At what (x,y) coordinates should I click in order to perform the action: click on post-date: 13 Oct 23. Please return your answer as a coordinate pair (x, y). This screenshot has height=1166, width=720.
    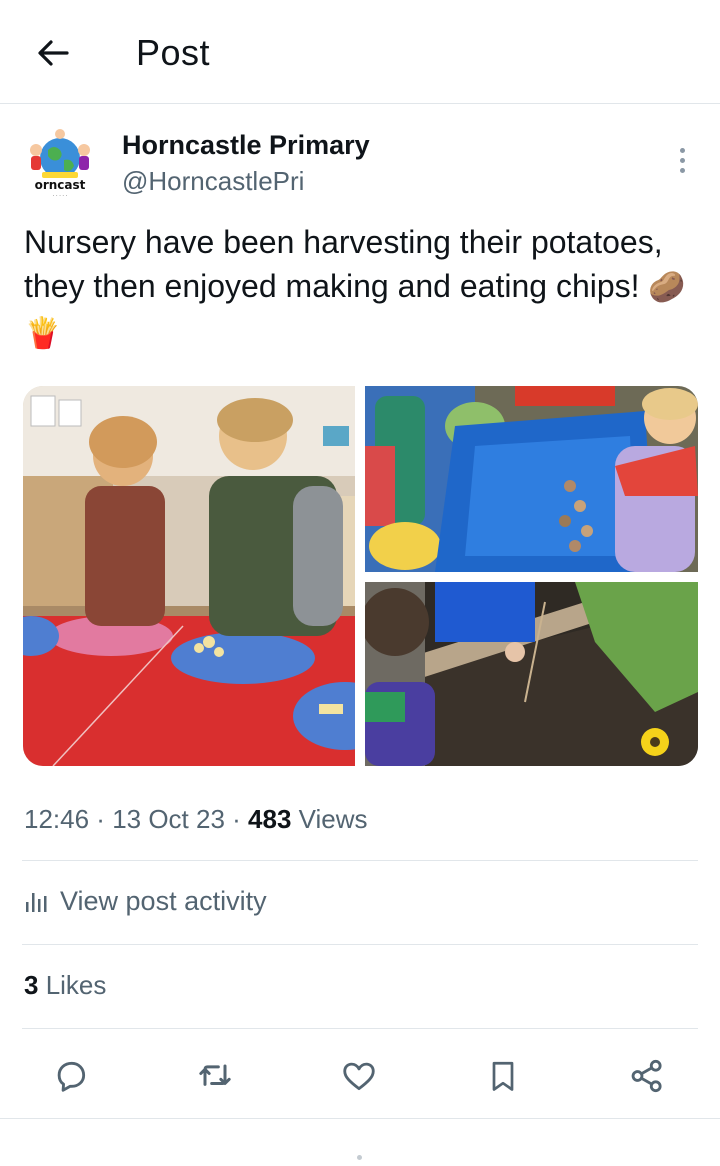
    Looking at the image, I should click on (168, 819).